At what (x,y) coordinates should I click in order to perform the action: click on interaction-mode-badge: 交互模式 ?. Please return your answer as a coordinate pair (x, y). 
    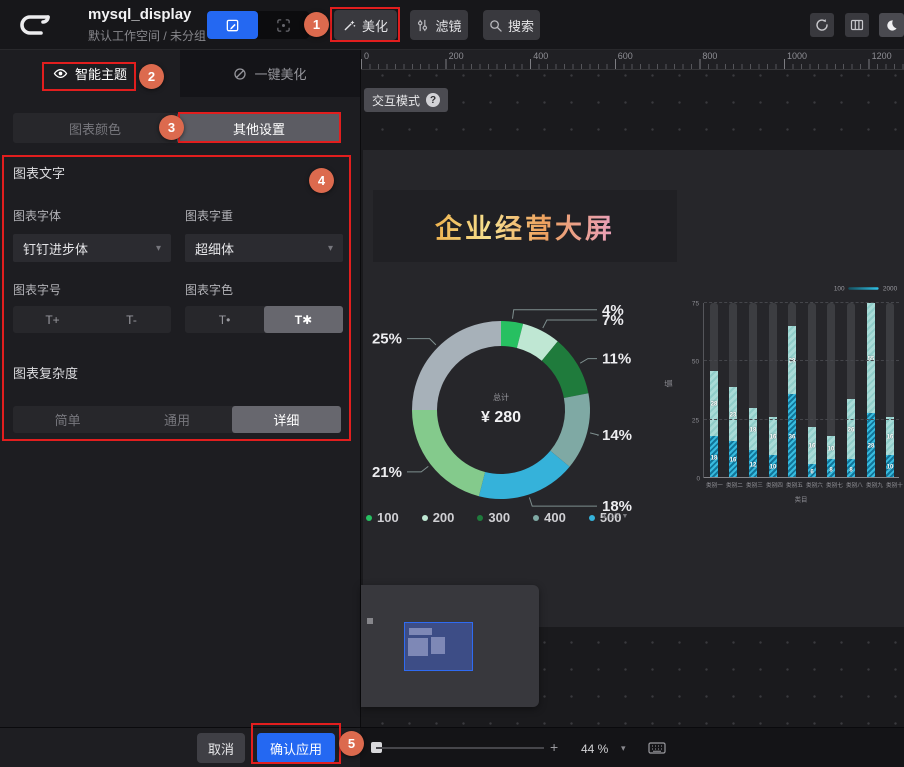
    Looking at the image, I should click on (406, 100).